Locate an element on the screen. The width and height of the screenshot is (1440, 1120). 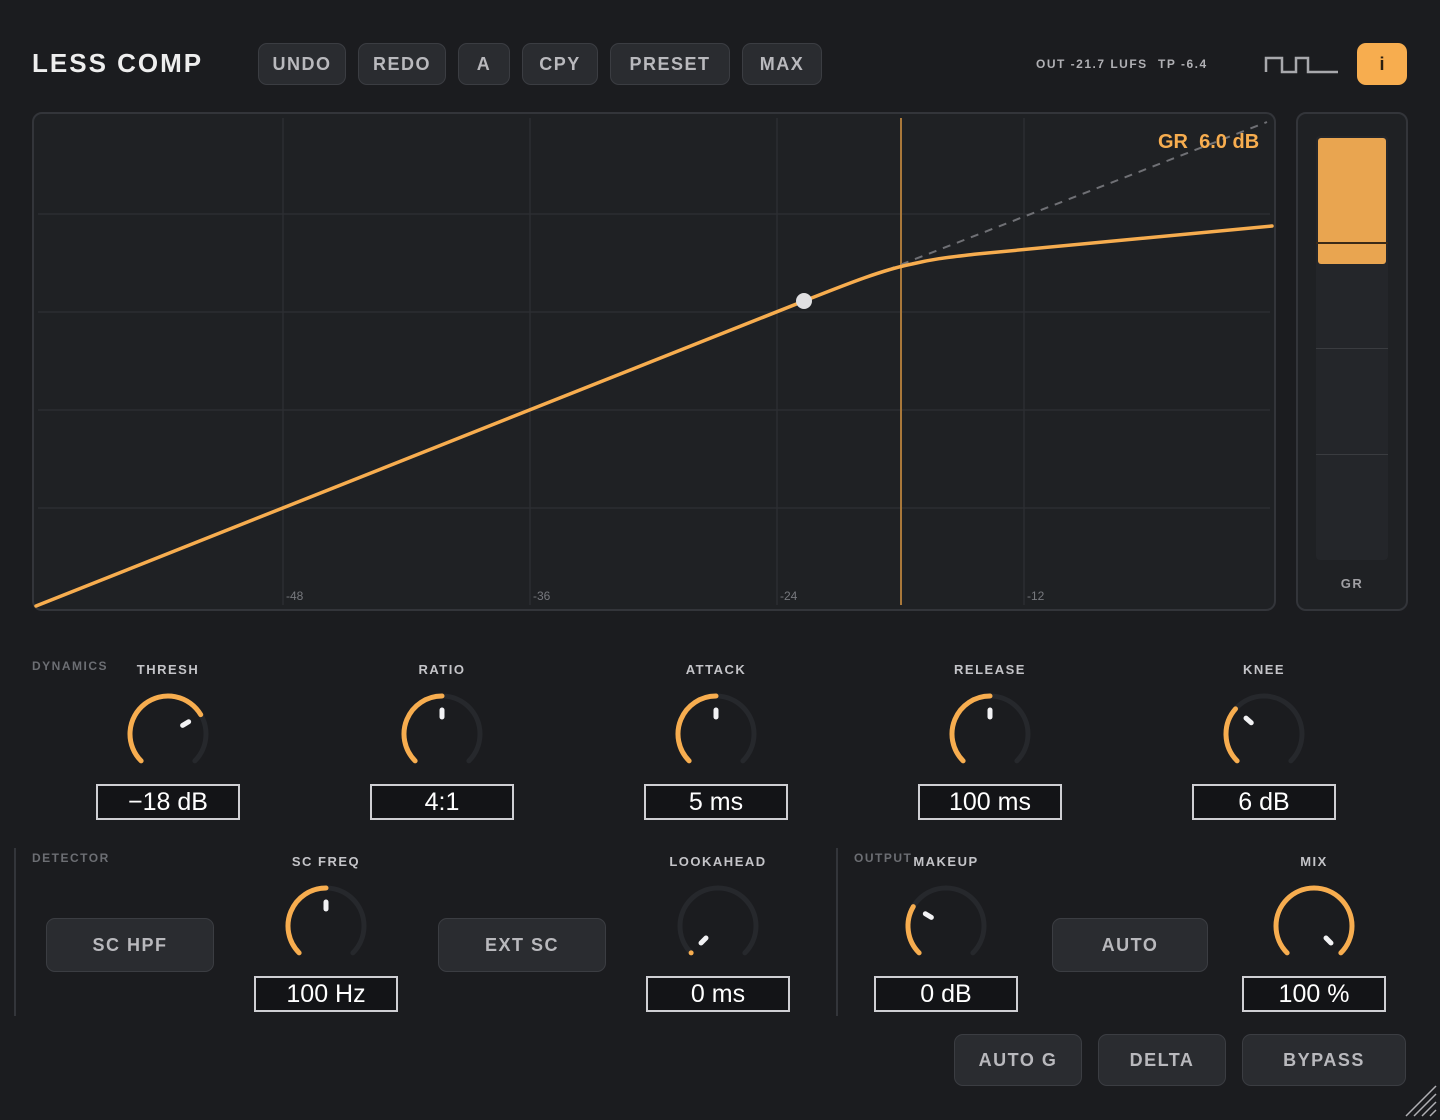
ratio-value-field: 4:1 is located at coordinates (442, 802).